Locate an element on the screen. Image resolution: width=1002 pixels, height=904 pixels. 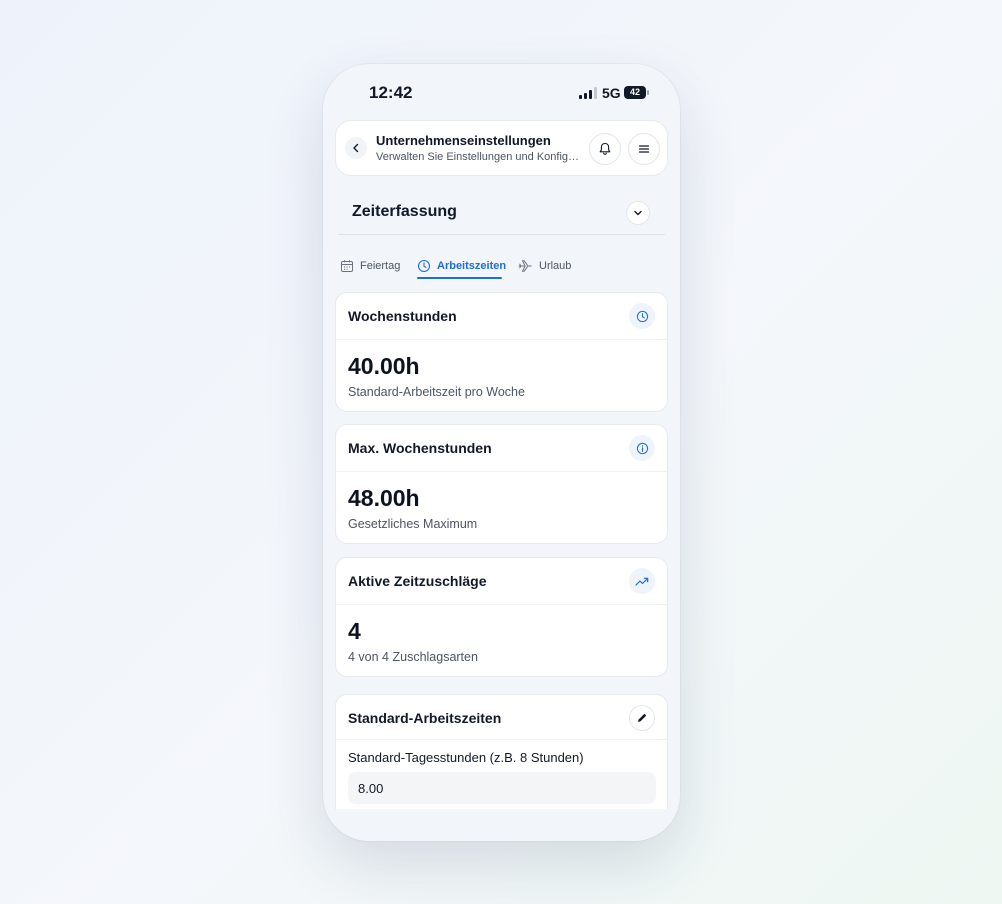
calendar-icon is located at coordinates (347, 266).